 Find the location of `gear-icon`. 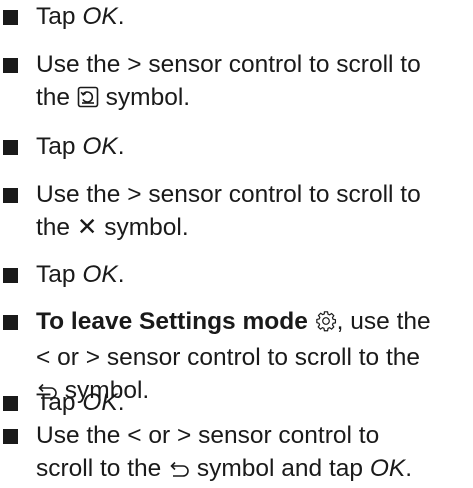

gear-icon is located at coordinates (326, 324).